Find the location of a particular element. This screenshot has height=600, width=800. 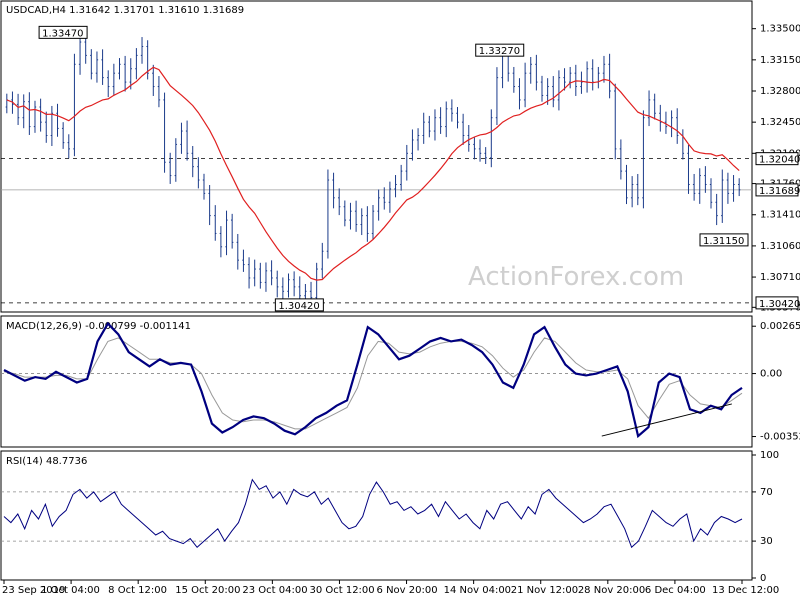

price-tag-label: 1.31689 is located at coordinates (779, 191).